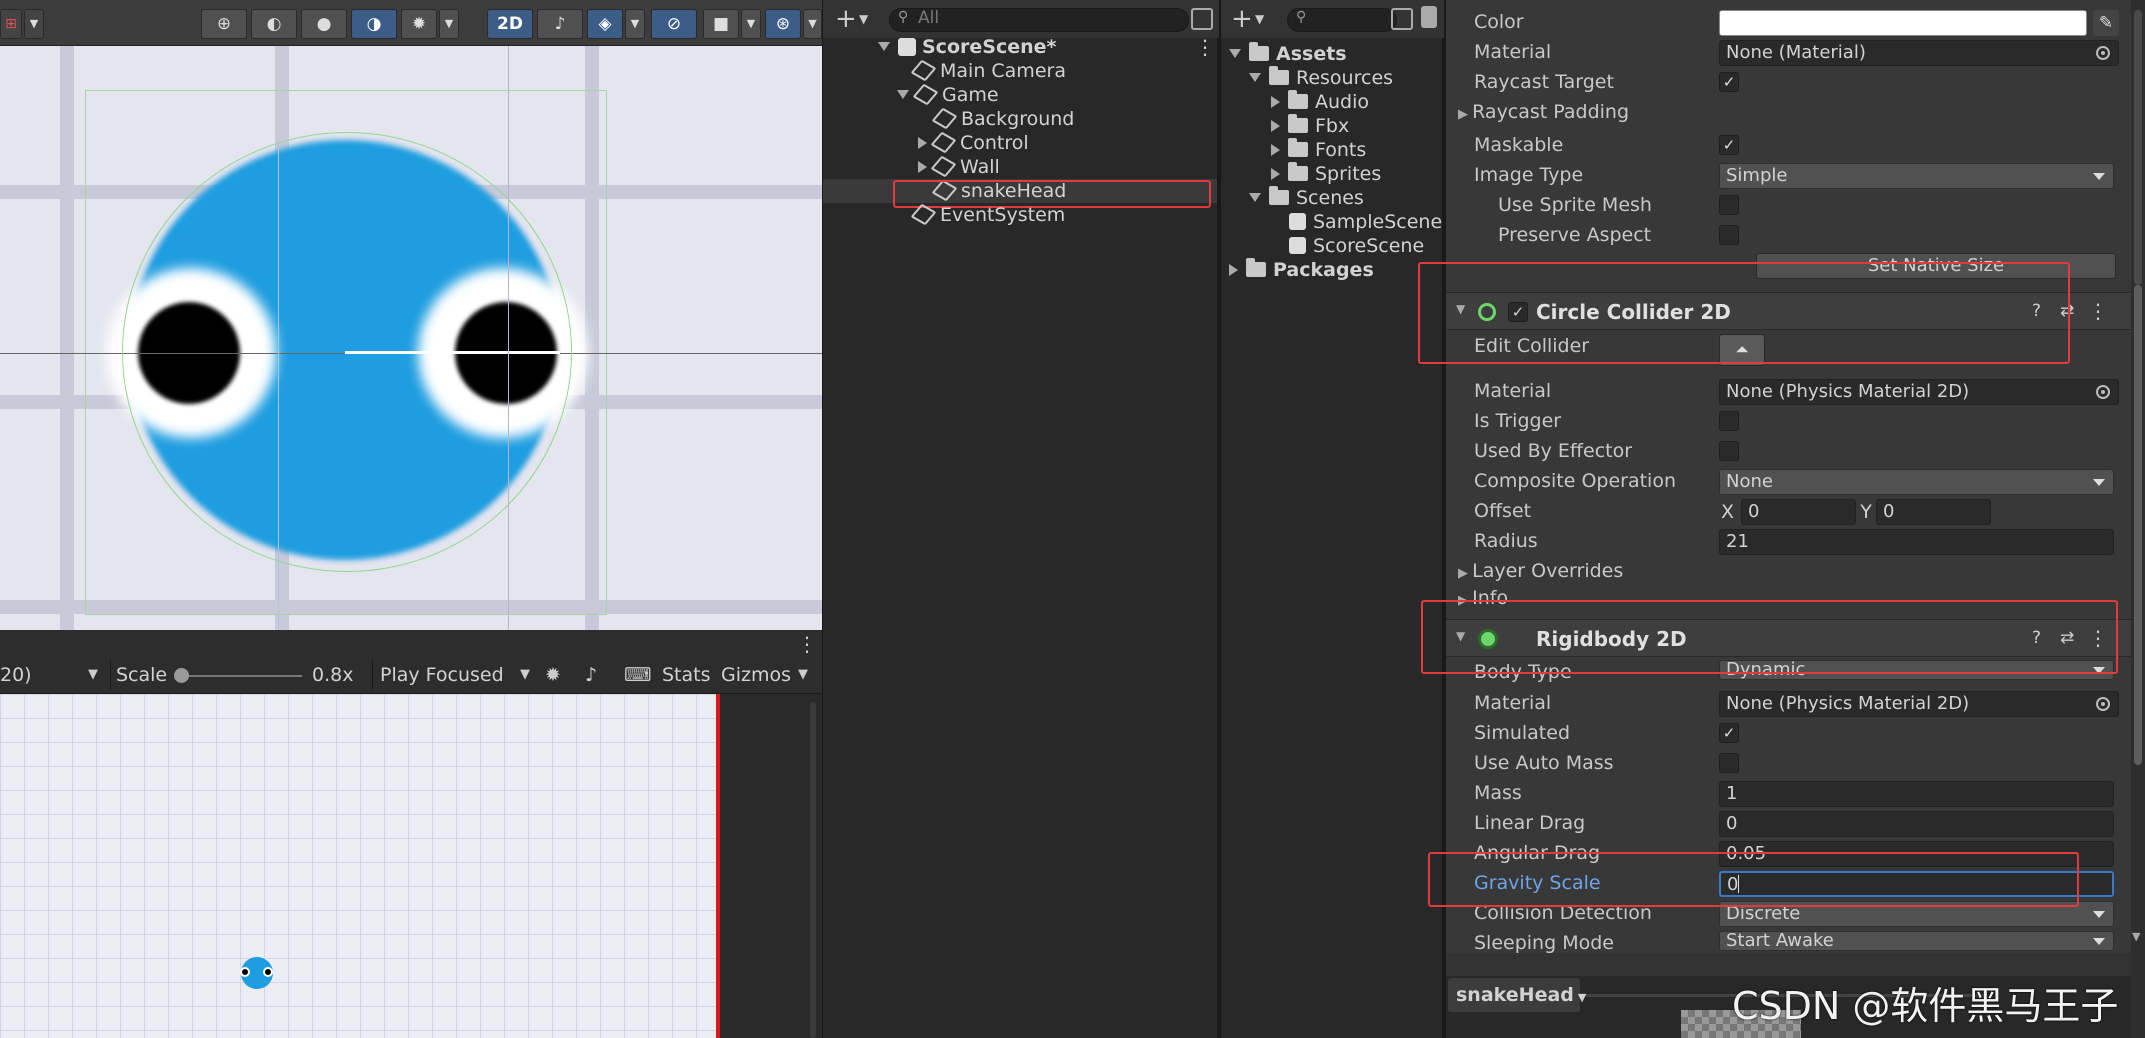 Image resolution: width=2145 pixels, height=1038 pixels. Describe the element at coordinates (998, 191) in the screenshot. I see `hierarchy-item-snake-head: snakeHead` at that location.